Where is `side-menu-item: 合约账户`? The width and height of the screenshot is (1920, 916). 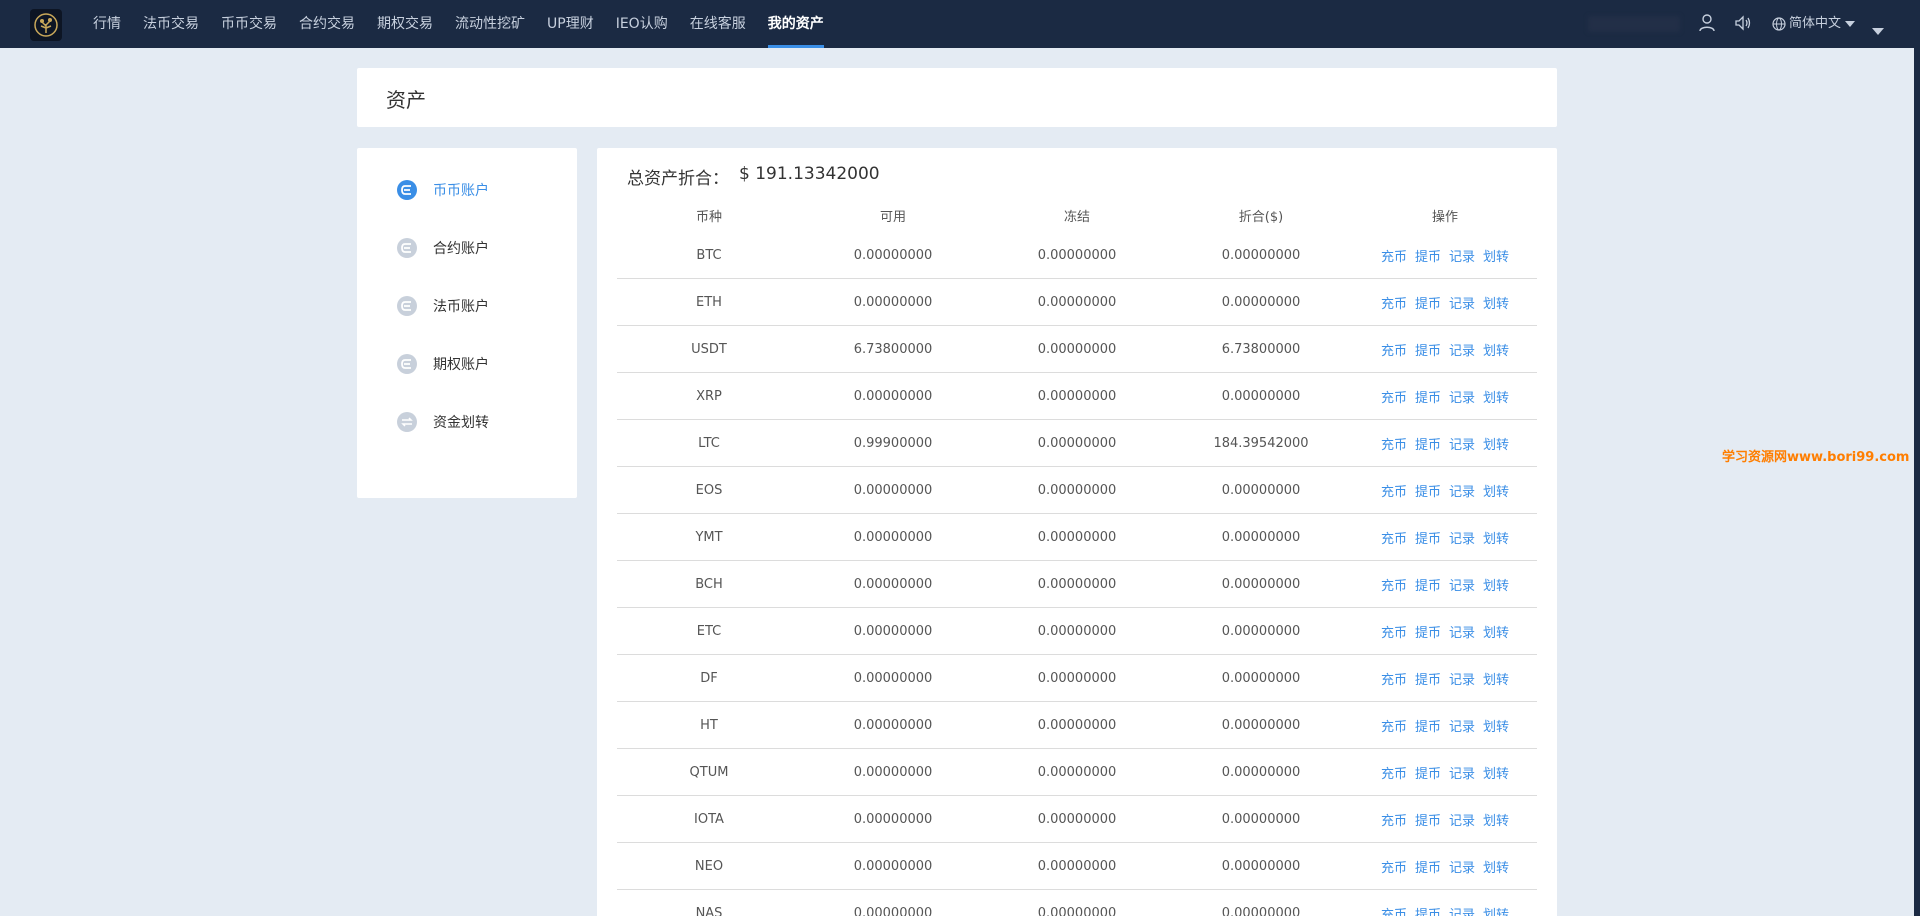
side-menu-item: 合约账户 is located at coordinates (443, 248).